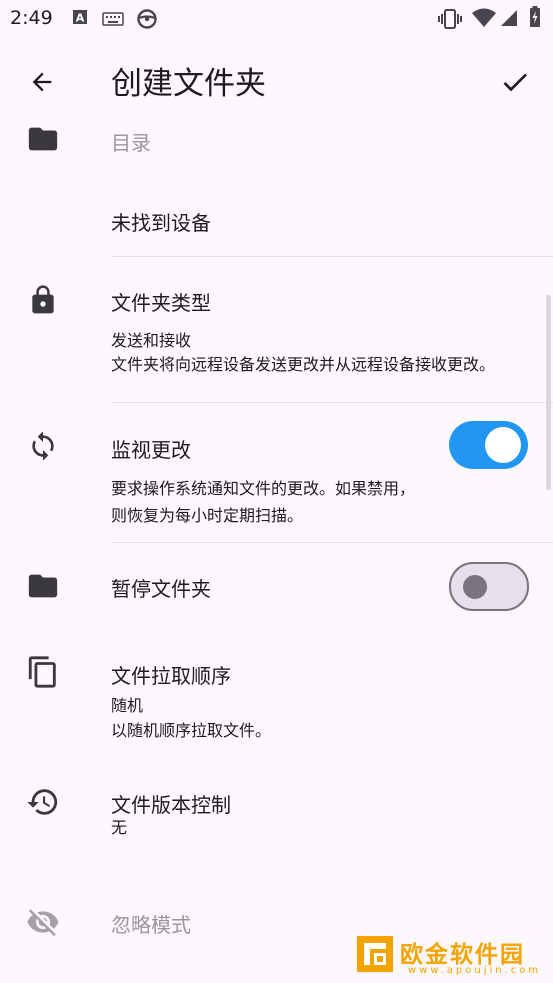  Describe the element at coordinates (375, 954) in the screenshot. I see `watermark-logo` at that location.